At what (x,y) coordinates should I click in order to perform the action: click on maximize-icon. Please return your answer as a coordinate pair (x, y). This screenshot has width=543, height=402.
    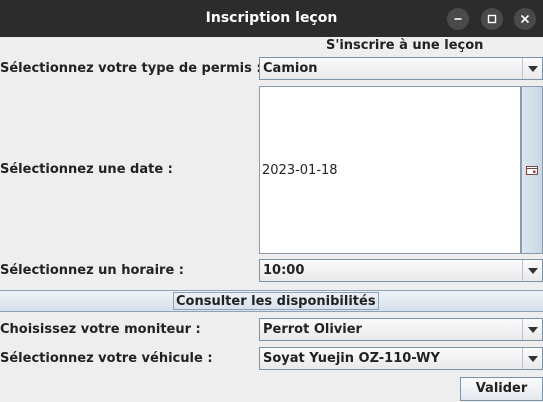
    Looking at the image, I should click on (492, 19).